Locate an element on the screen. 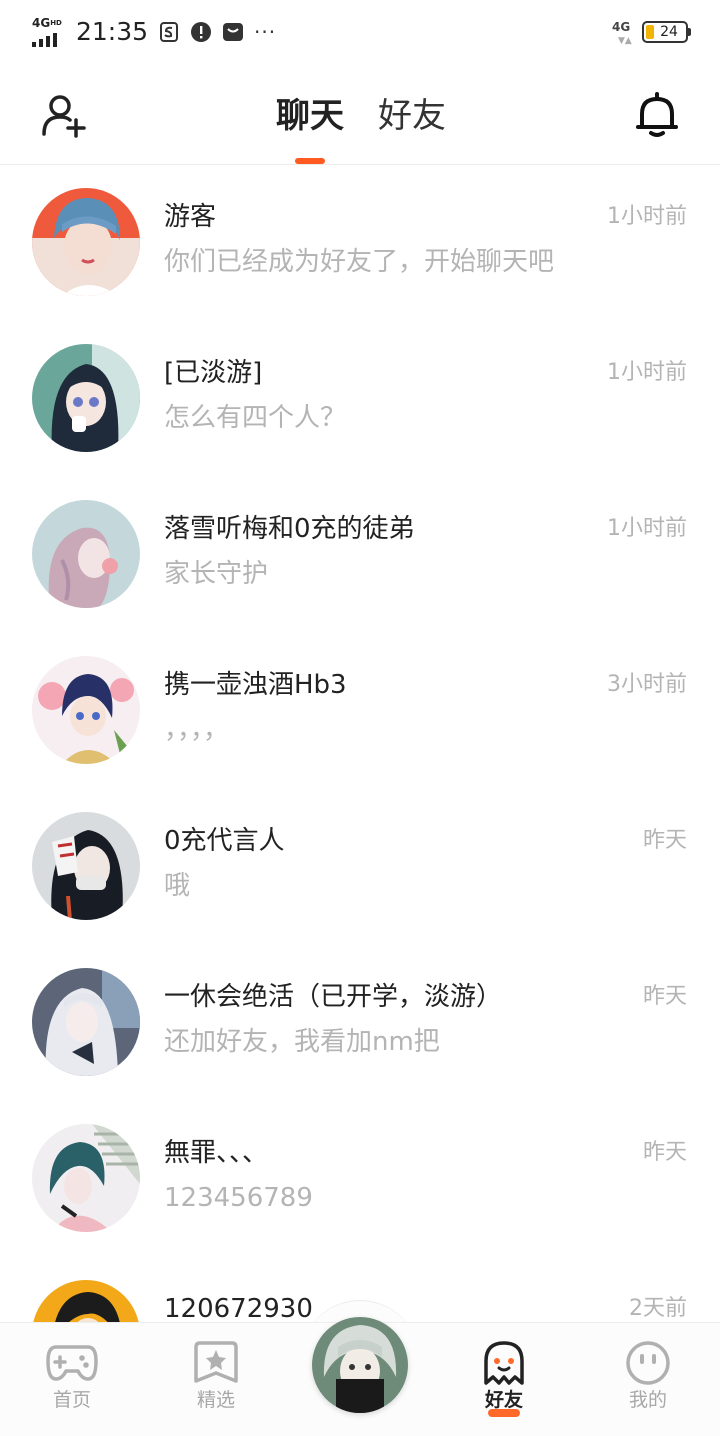 The width and height of the screenshot is (720, 1436). battery-icon: 24 is located at coordinates (666, 32).